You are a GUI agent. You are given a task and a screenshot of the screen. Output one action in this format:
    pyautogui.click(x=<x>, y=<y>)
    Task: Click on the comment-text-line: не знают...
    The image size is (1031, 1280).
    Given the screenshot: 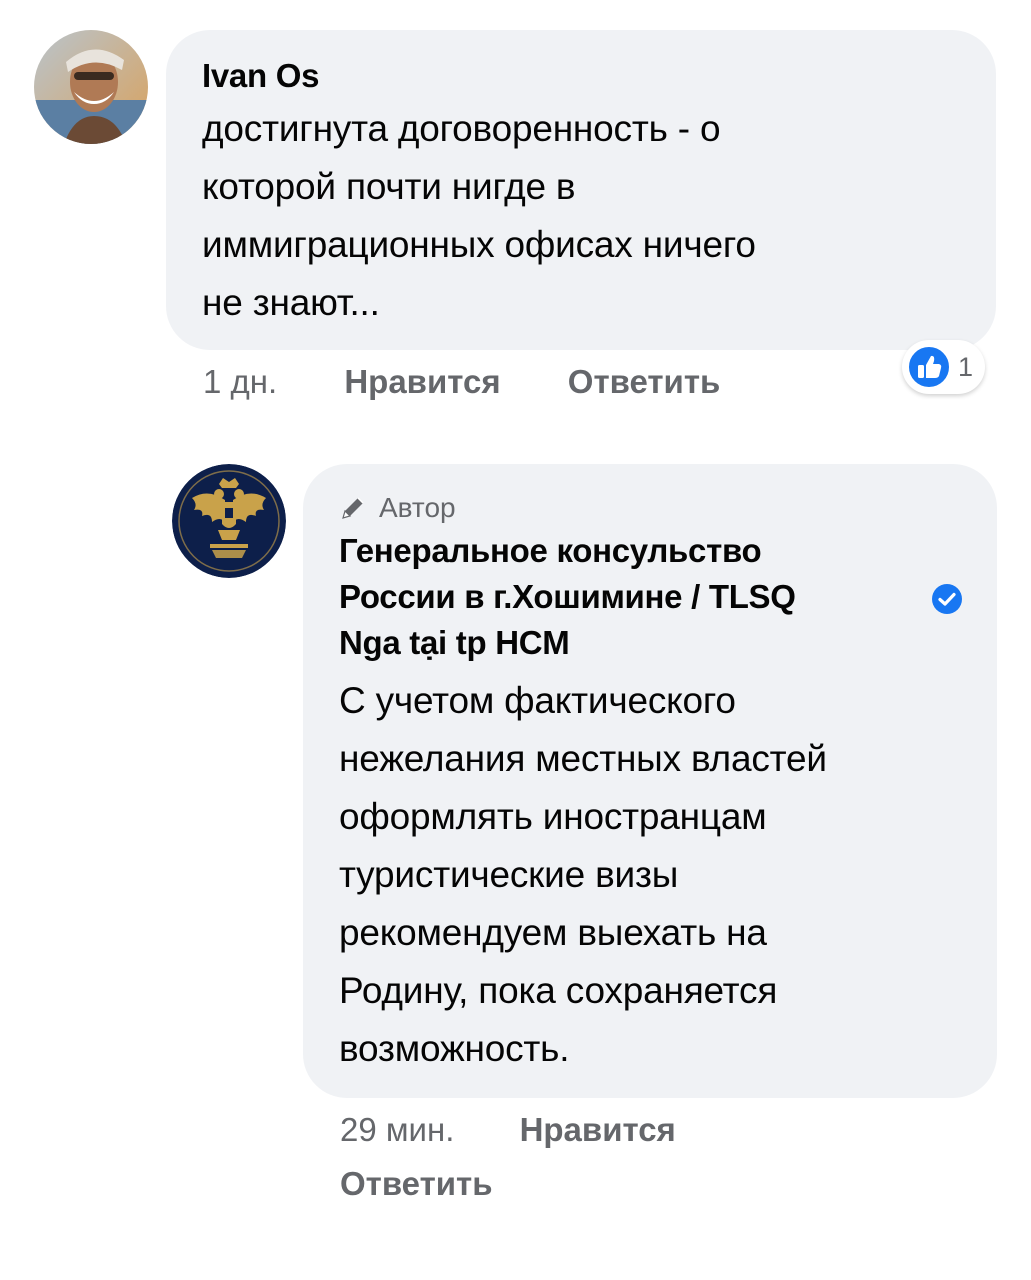 What is the action you would take?
    pyautogui.click(x=291, y=302)
    